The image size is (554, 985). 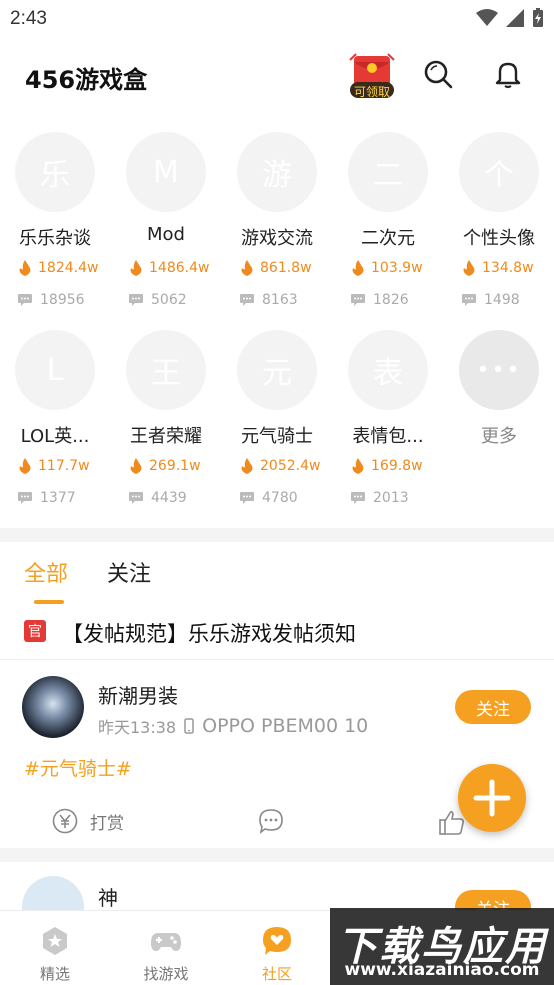 I want to click on search-button, so click(x=438, y=74).